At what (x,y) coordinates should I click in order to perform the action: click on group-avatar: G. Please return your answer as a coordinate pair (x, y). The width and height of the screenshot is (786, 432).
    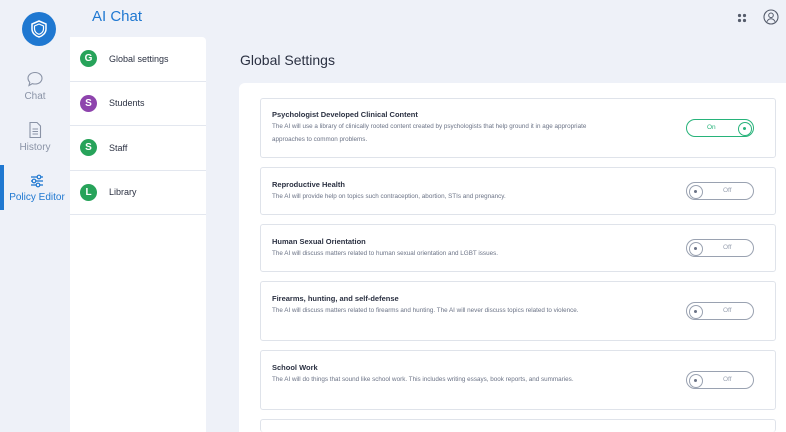
    Looking at the image, I should click on (88, 59).